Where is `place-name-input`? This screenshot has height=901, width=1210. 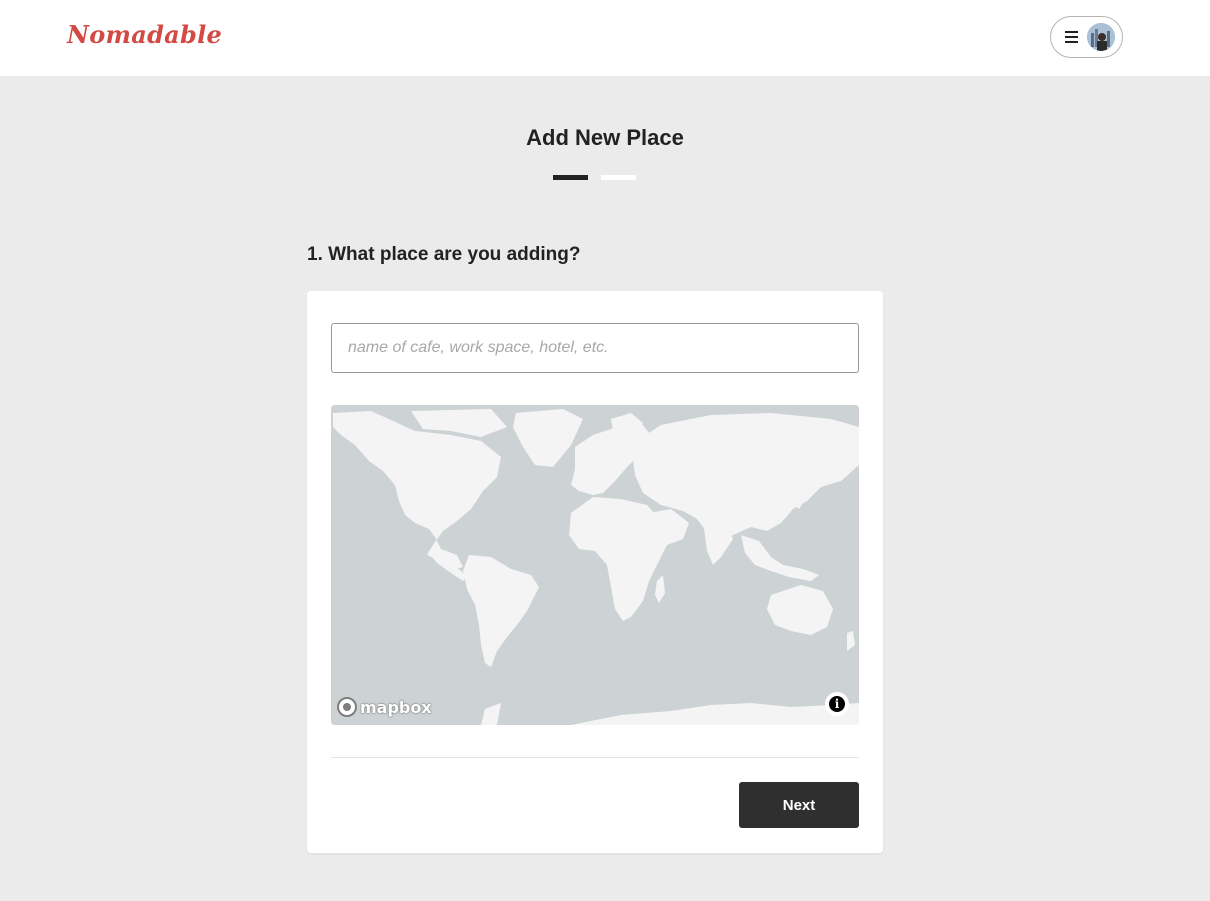 place-name-input is located at coordinates (595, 348).